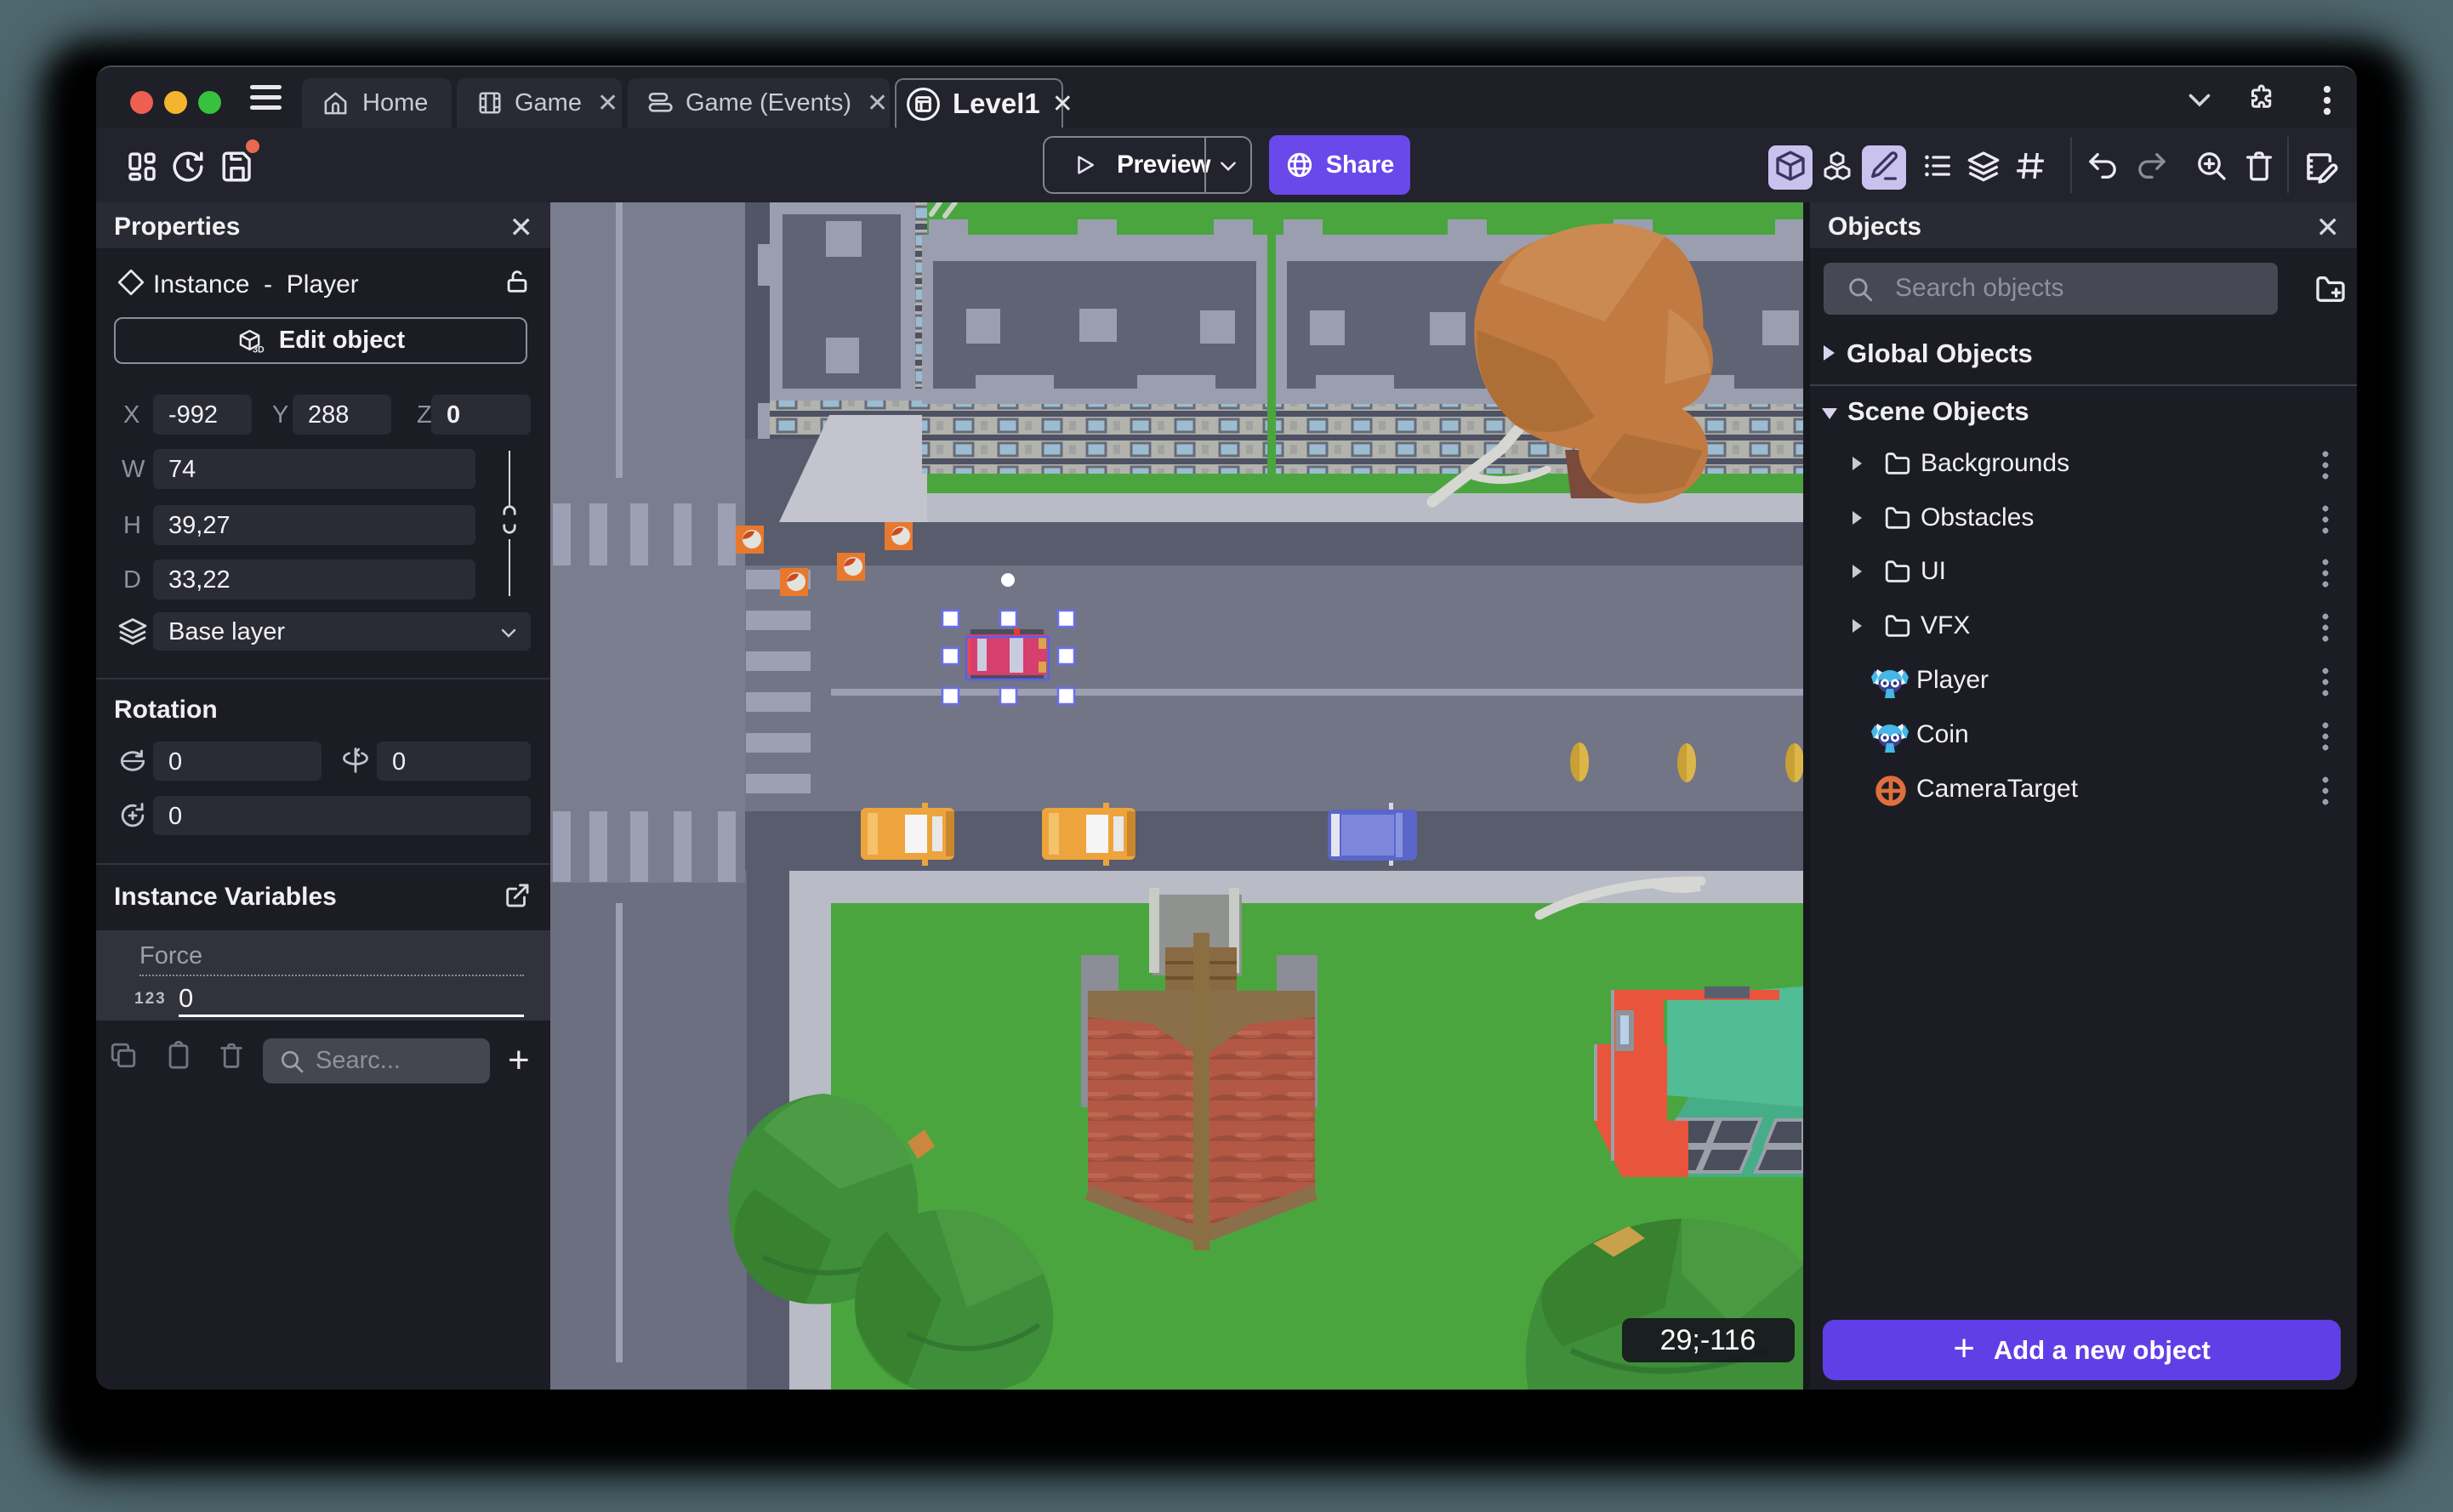 The width and height of the screenshot is (2453, 1512). What do you see at coordinates (1708, 1340) in the screenshot?
I see `svg-text: 29;-116` at bounding box center [1708, 1340].